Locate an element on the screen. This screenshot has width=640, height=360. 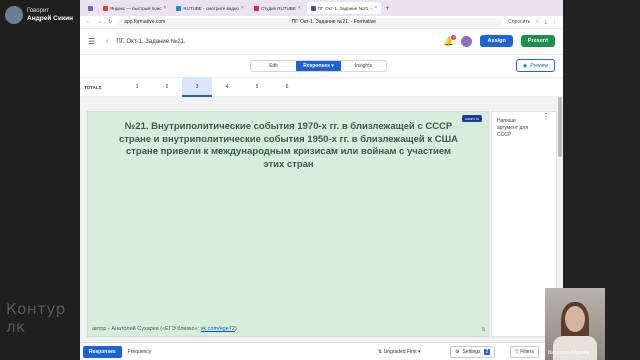
totals-col-6: 6 is located at coordinates (287, 87).